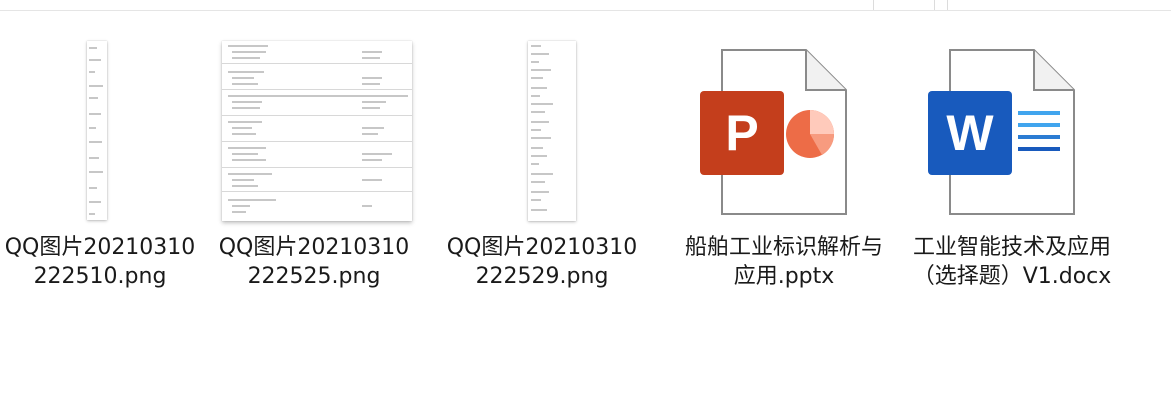 This screenshot has width=1171, height=411. I want to click on file-item: QQ图片20210310222525.png, so click(314, 178).